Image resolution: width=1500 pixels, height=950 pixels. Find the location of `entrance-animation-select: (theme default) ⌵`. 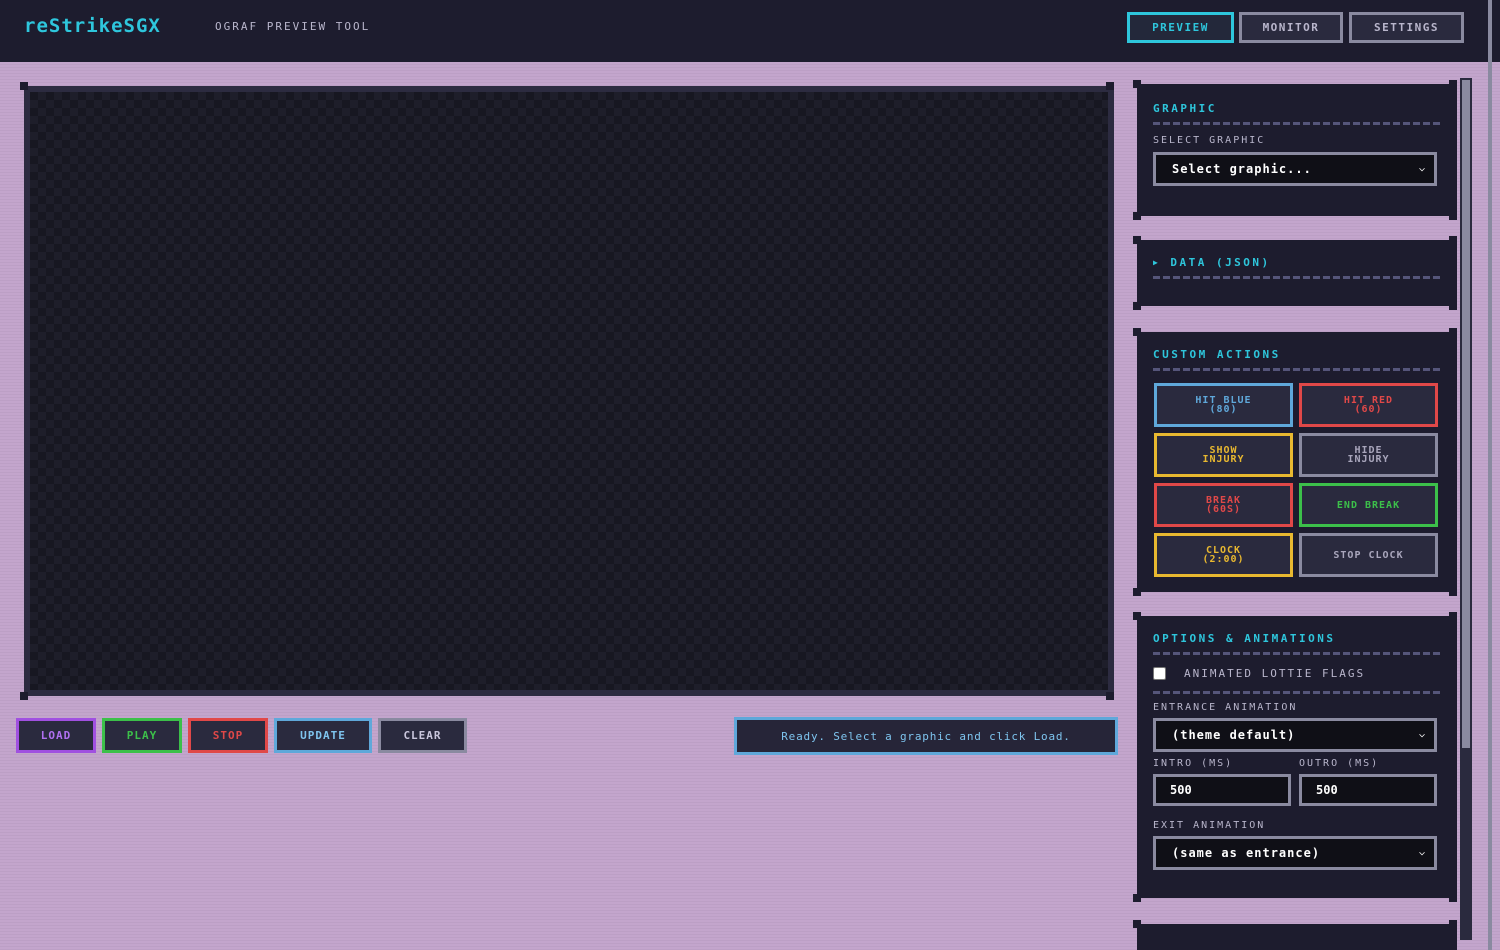

entrance-animation-select: (theme default) ⌵ is located at coordinates (1295, 735).